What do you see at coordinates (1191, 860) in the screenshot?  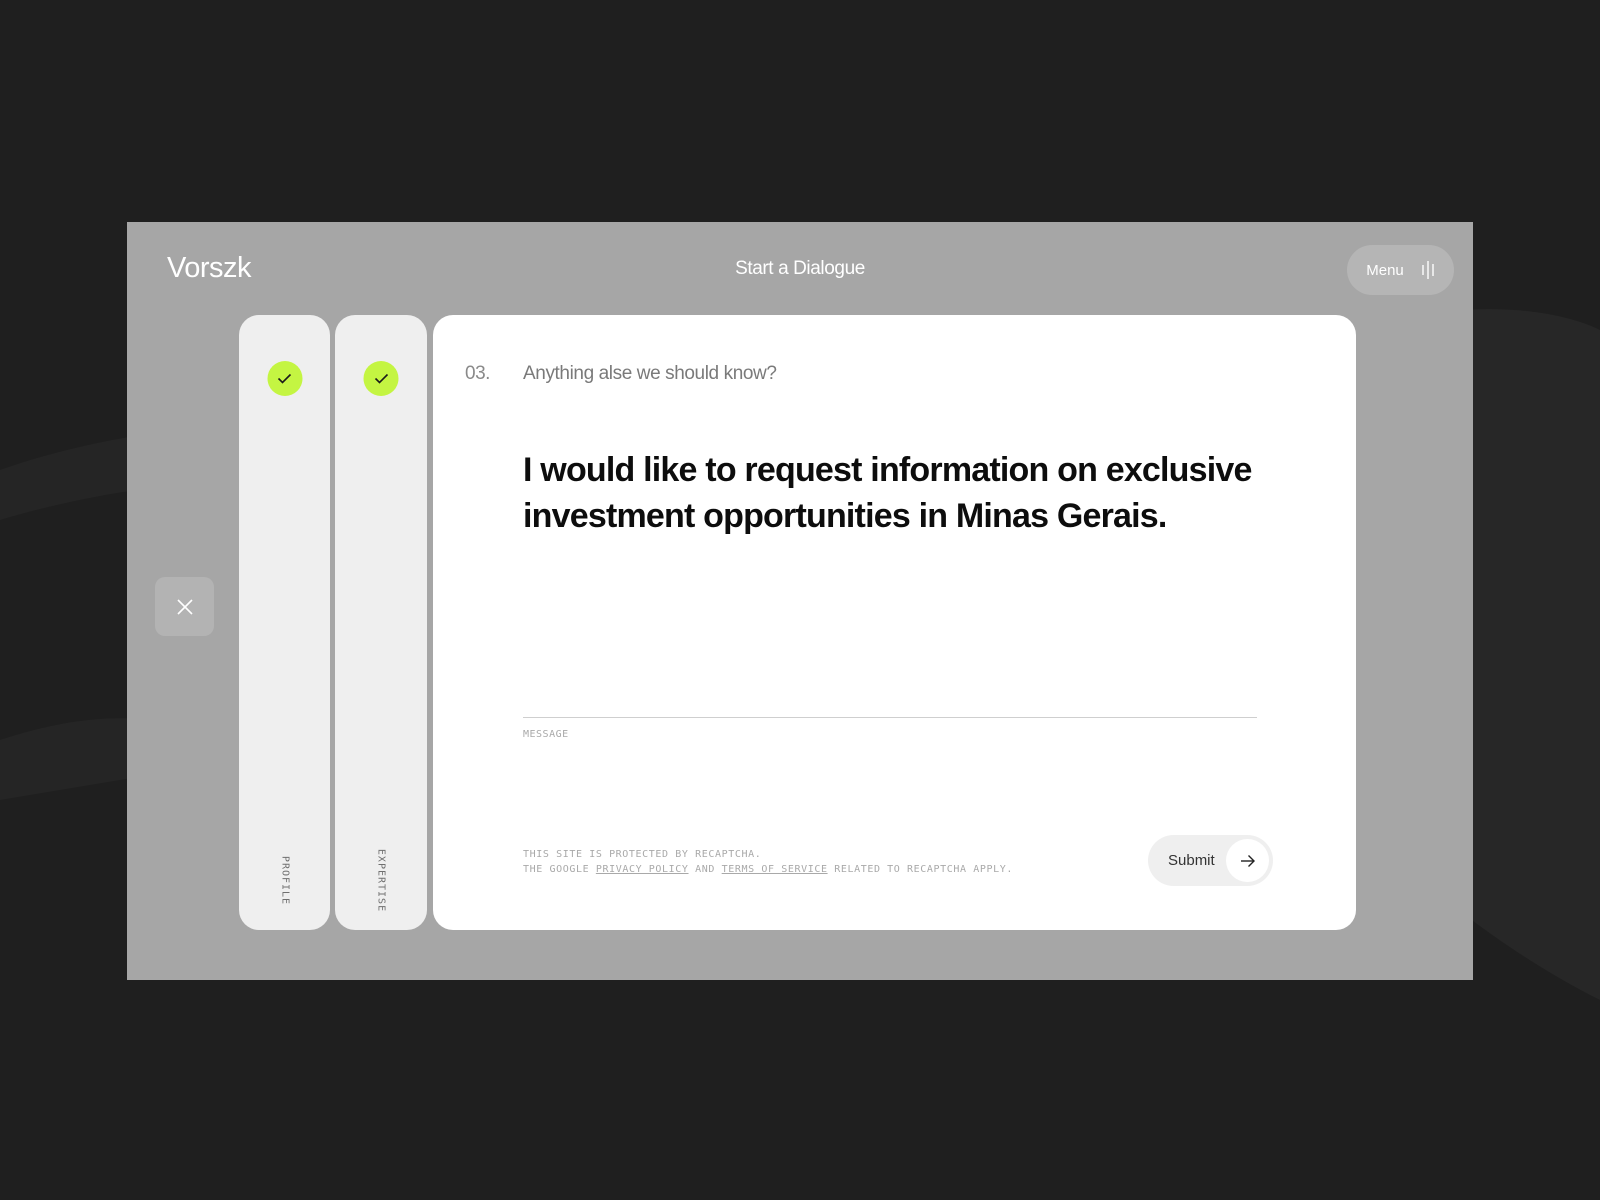 I see `submit-label: Submit` at bounding box center [1191, 860].